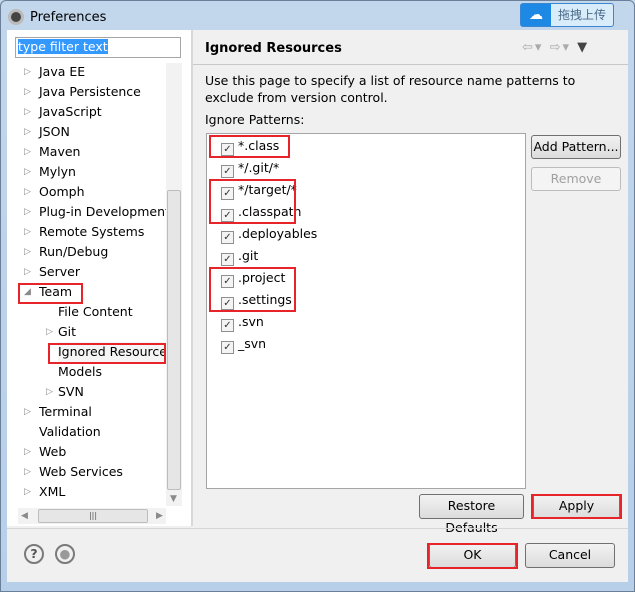 Image resolution: width=635 pixels, height=592 pixels. What do you see at coordinates (472, 556) in the screenshot?
I see `highlight-ok` at bounding box center [472, 556].